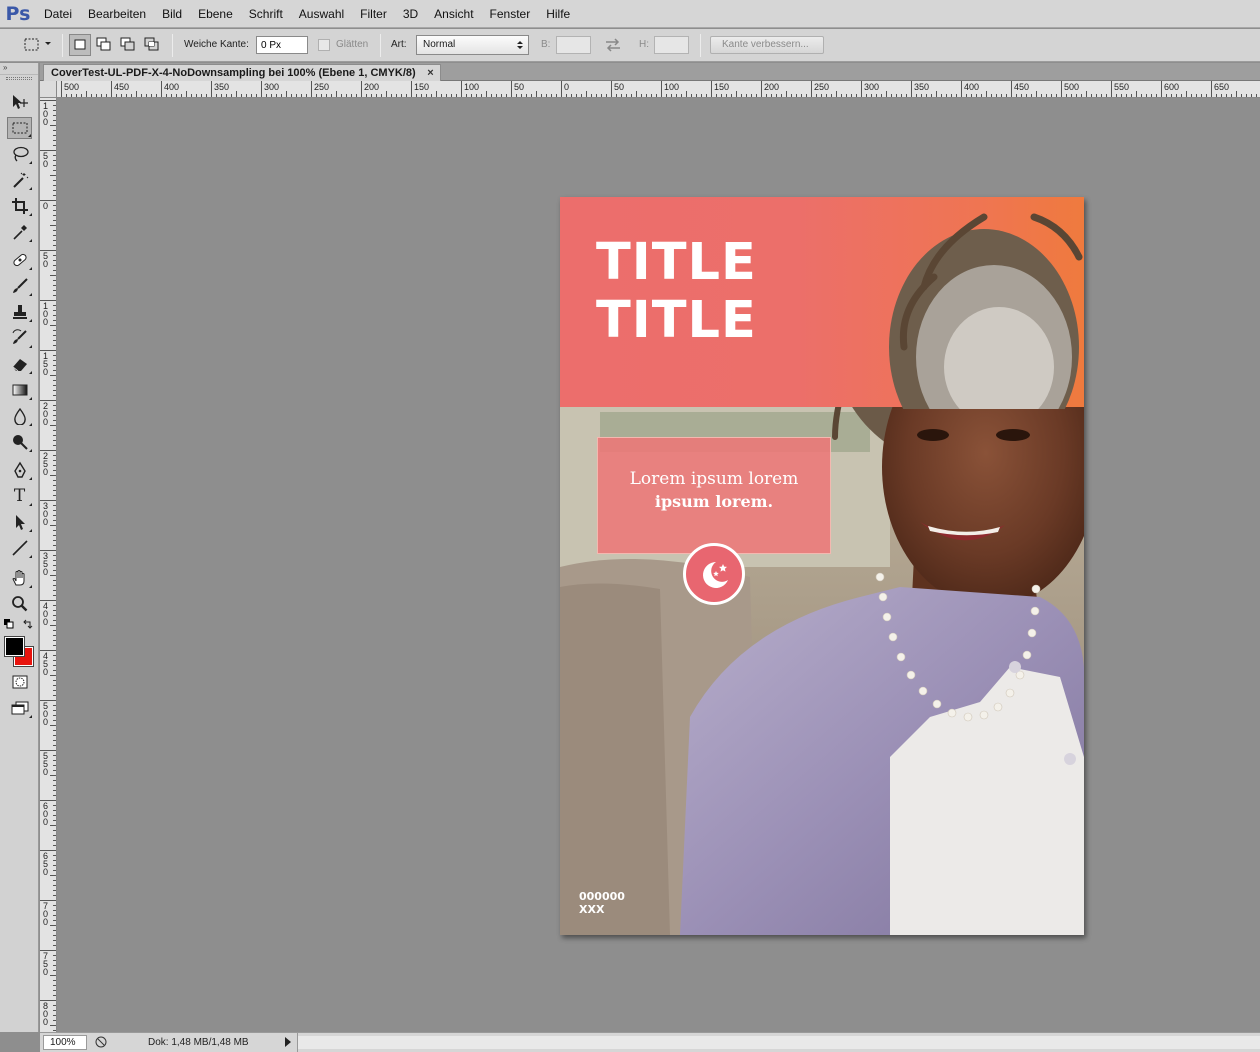 The image size is (1260, 1052). Describe the element at coordinates (19, 470) in the screenshot. I see `pen-tool` at that location.